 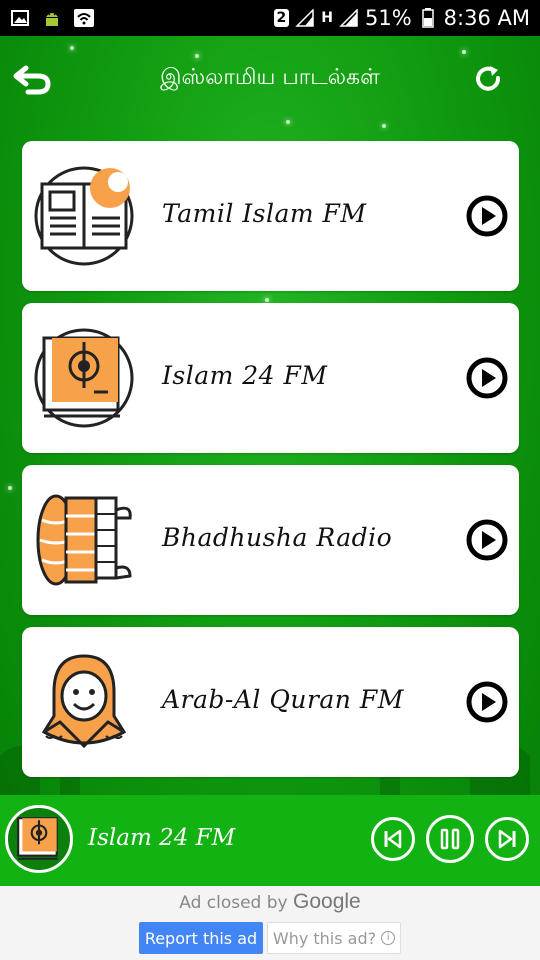 I want to click on station-name: Tamil Islam FM, so click(x=264, y=213).